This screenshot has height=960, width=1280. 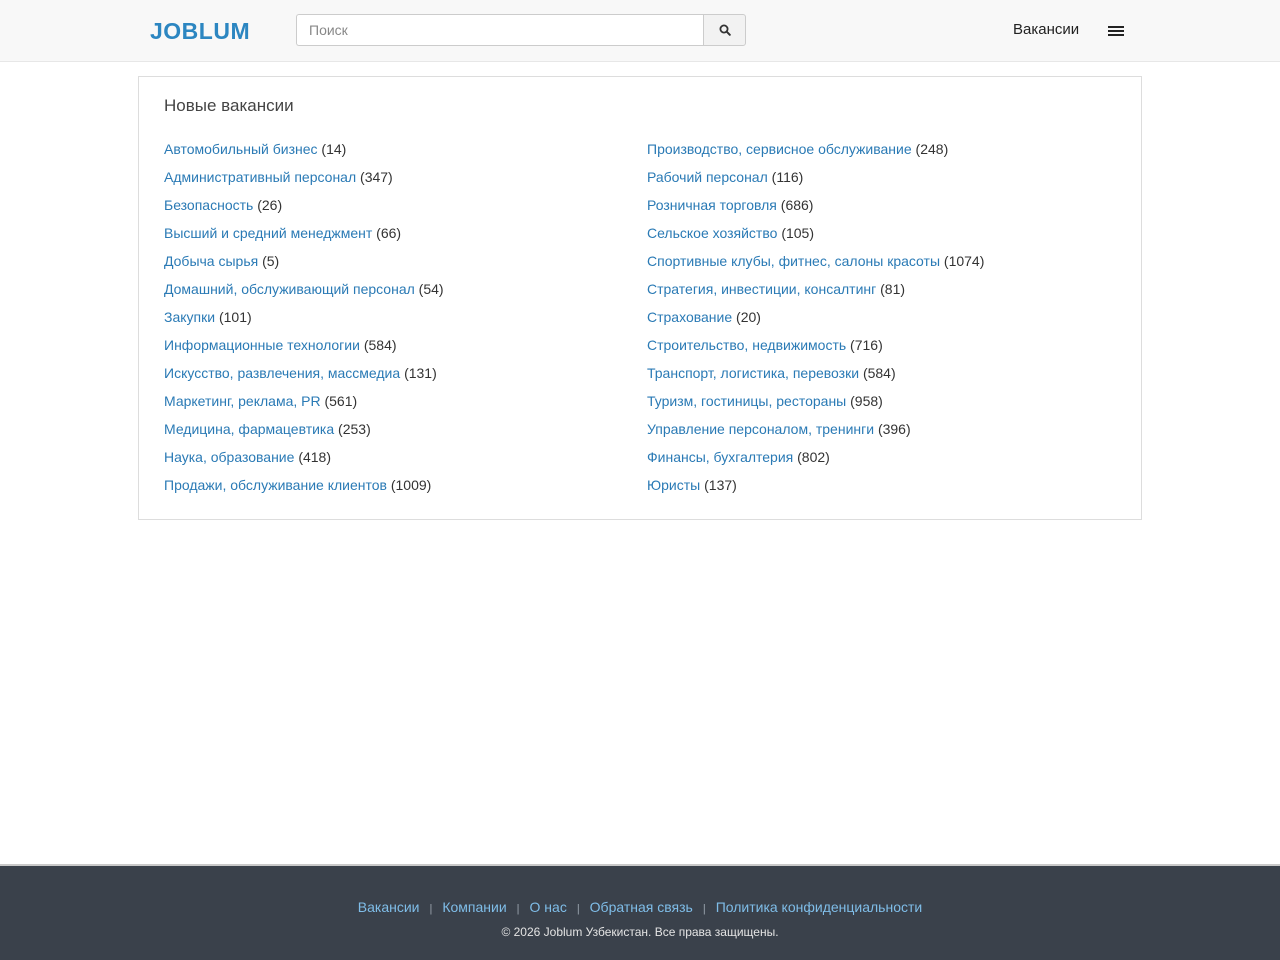 What do you see at coordinates (211, 261) in the screenshot?
I see `category-link: Добыча сырья` at bounding box center [211, 261].